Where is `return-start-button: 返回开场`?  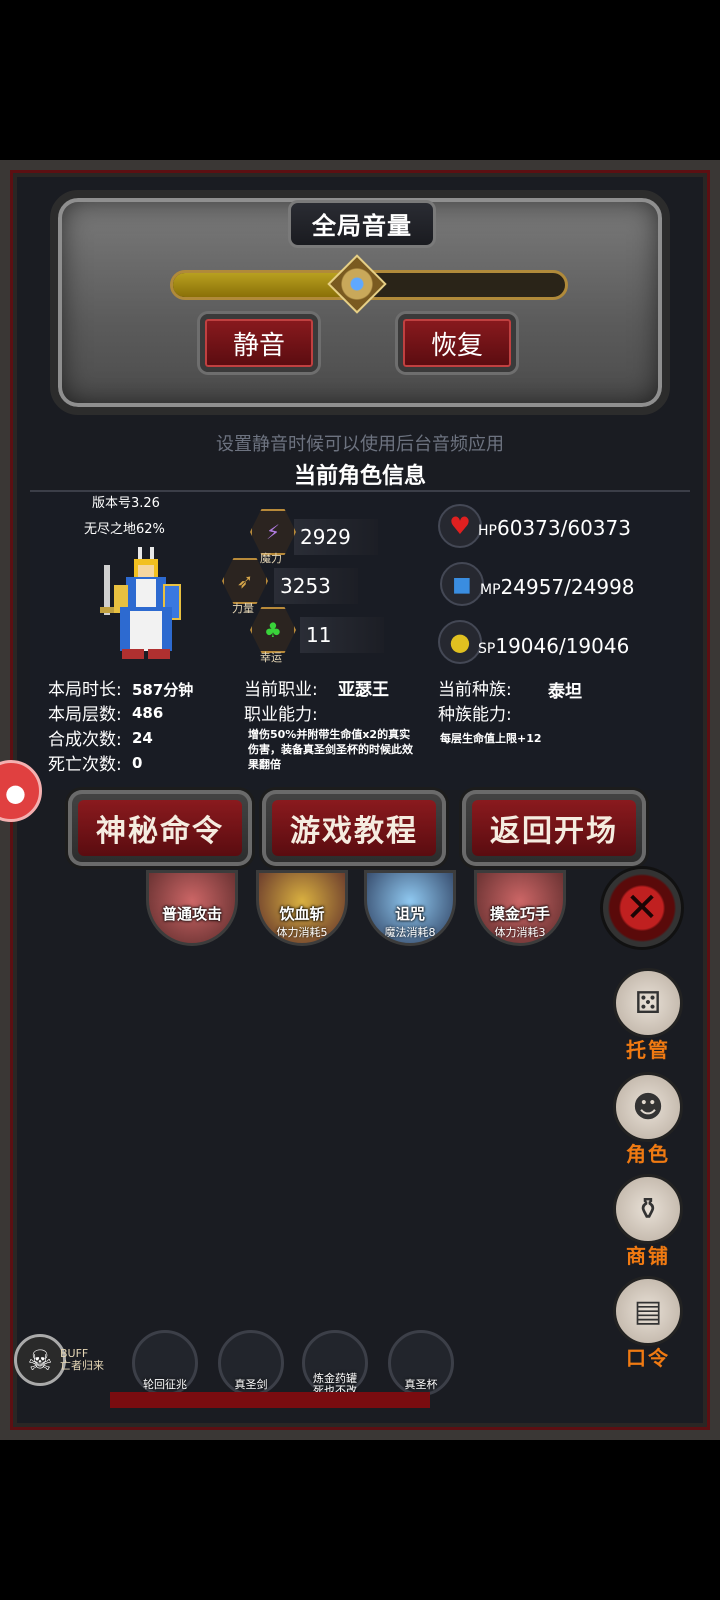
return-start-button: 返回开场 is located at coordinates (554, 828).